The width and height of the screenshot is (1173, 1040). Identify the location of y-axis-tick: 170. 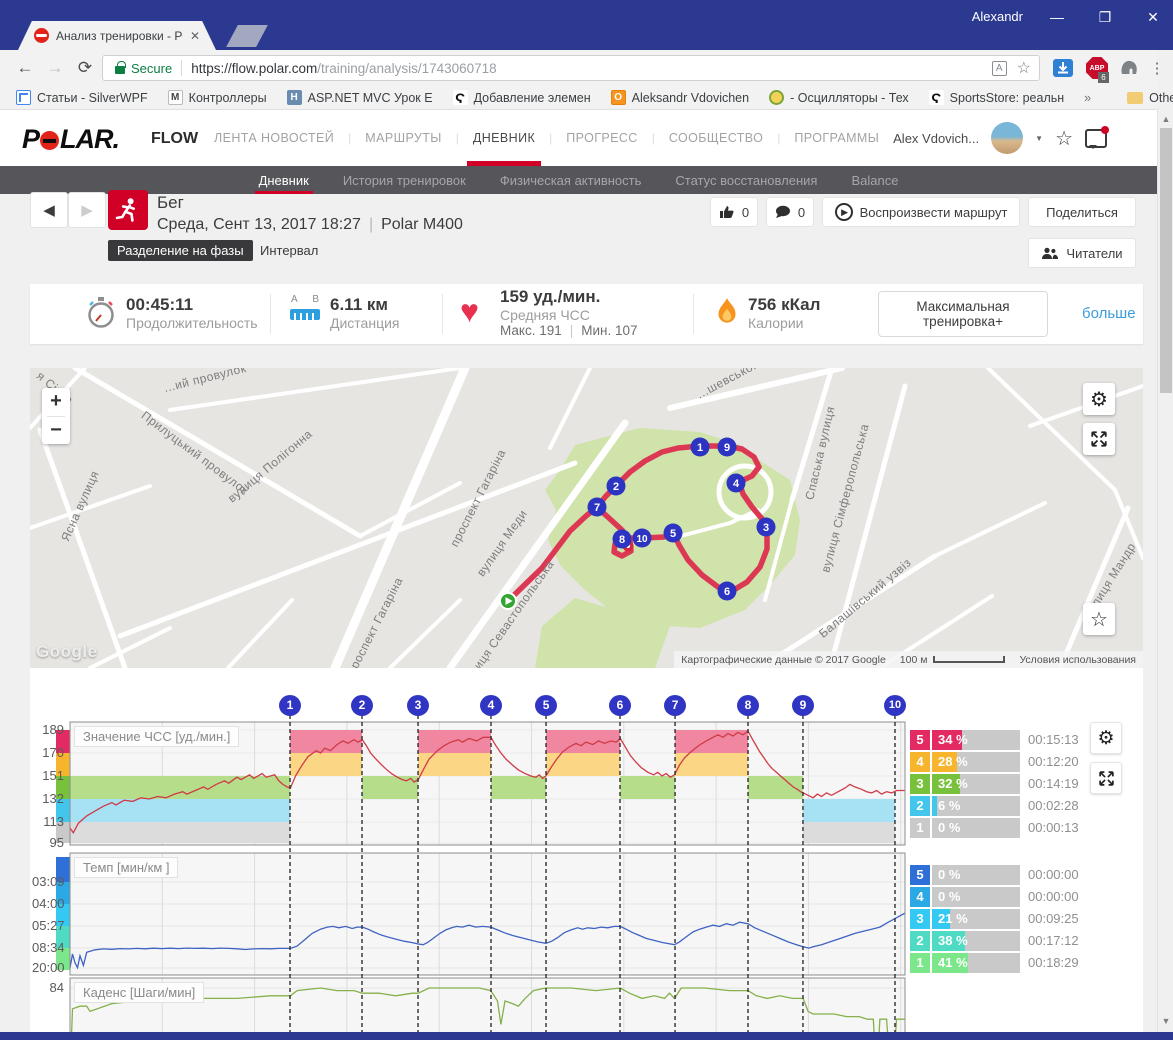
(53, 752).